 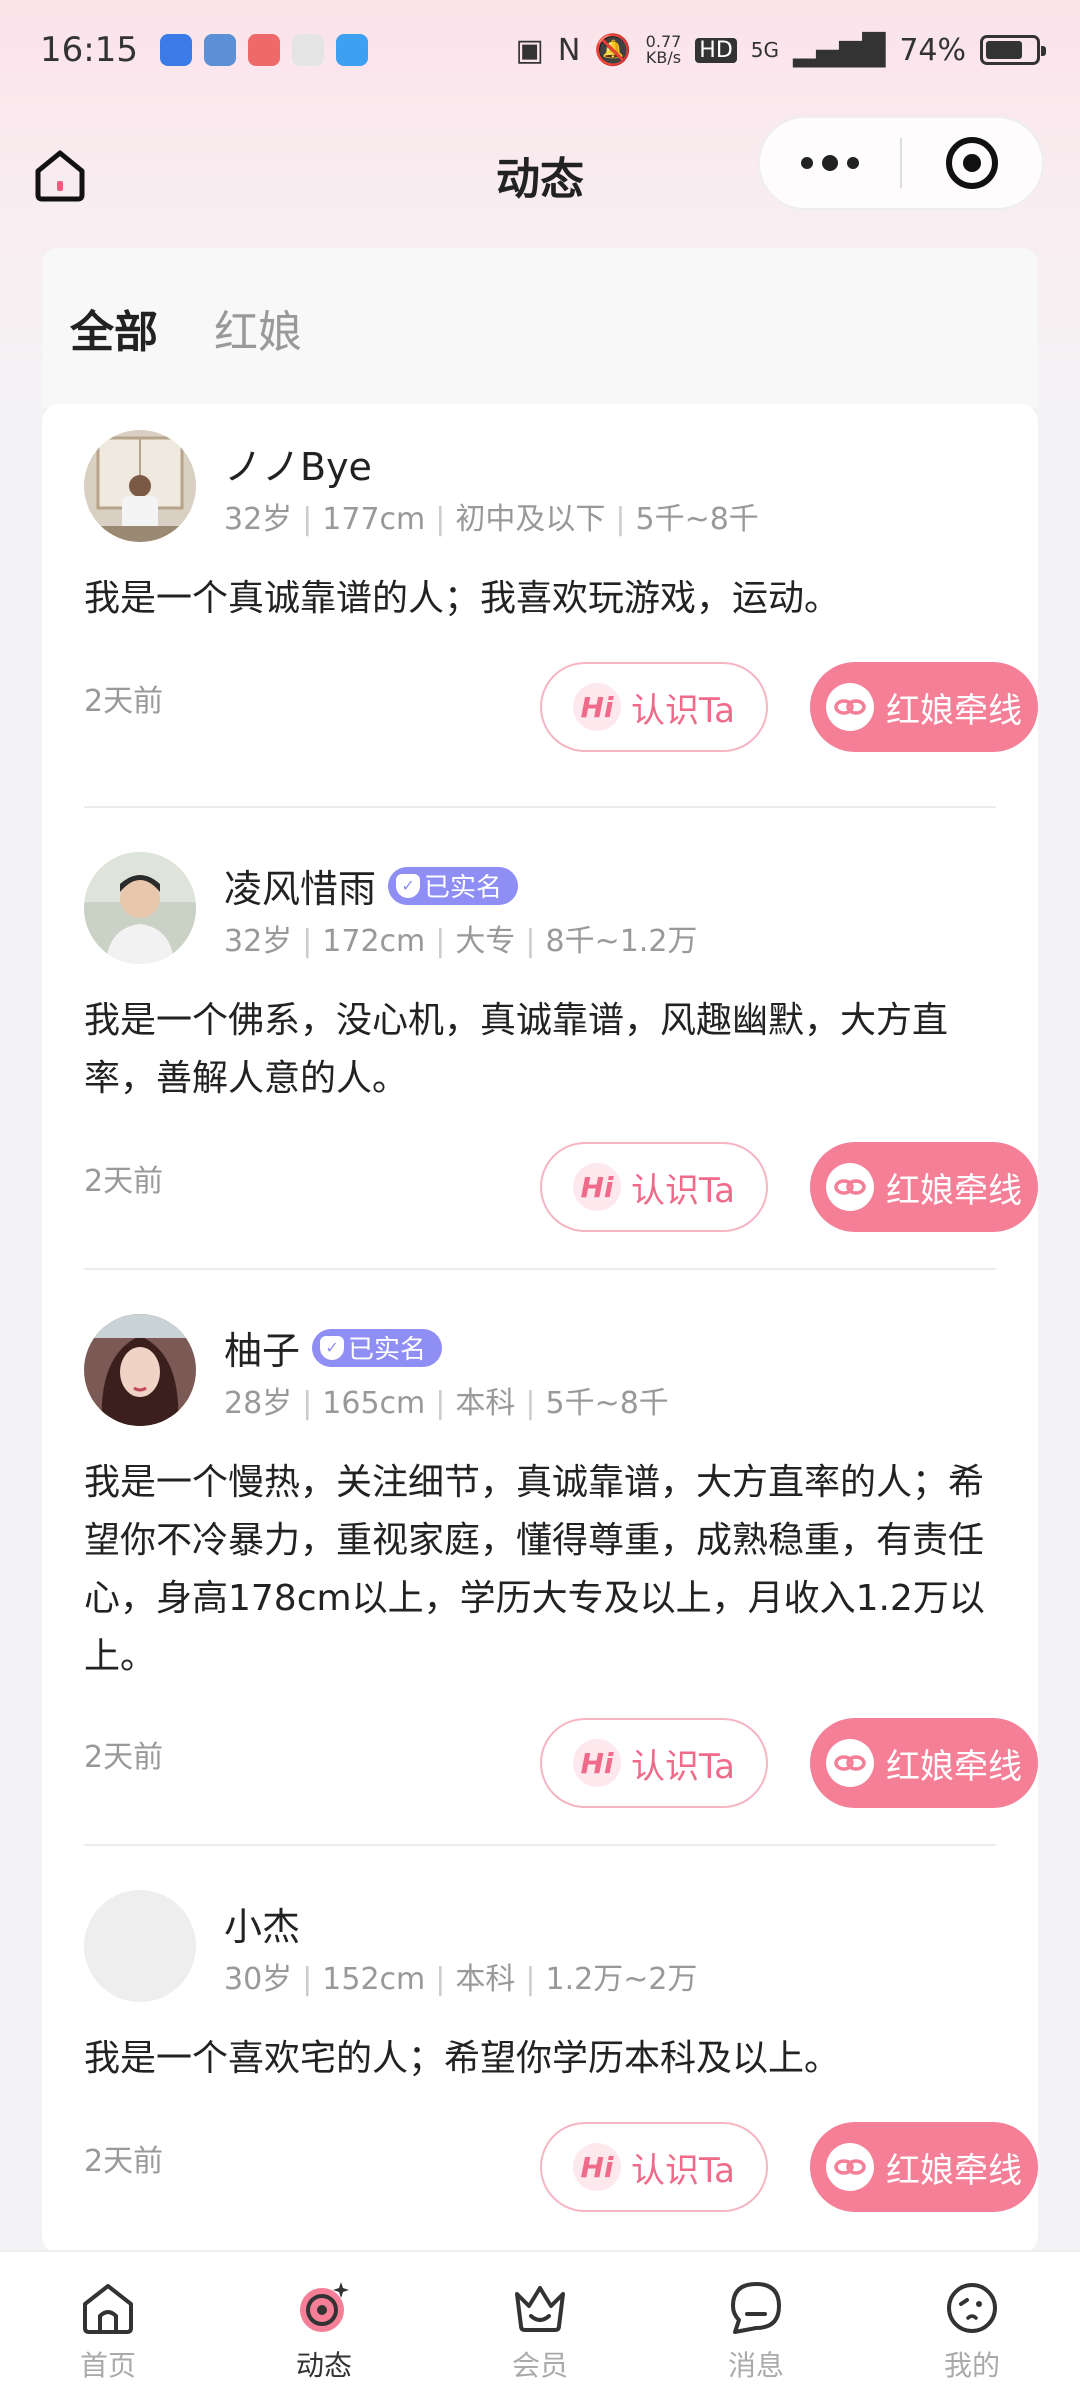 I want to click on clipboard-notification-icon, so click(x=351, y=50).